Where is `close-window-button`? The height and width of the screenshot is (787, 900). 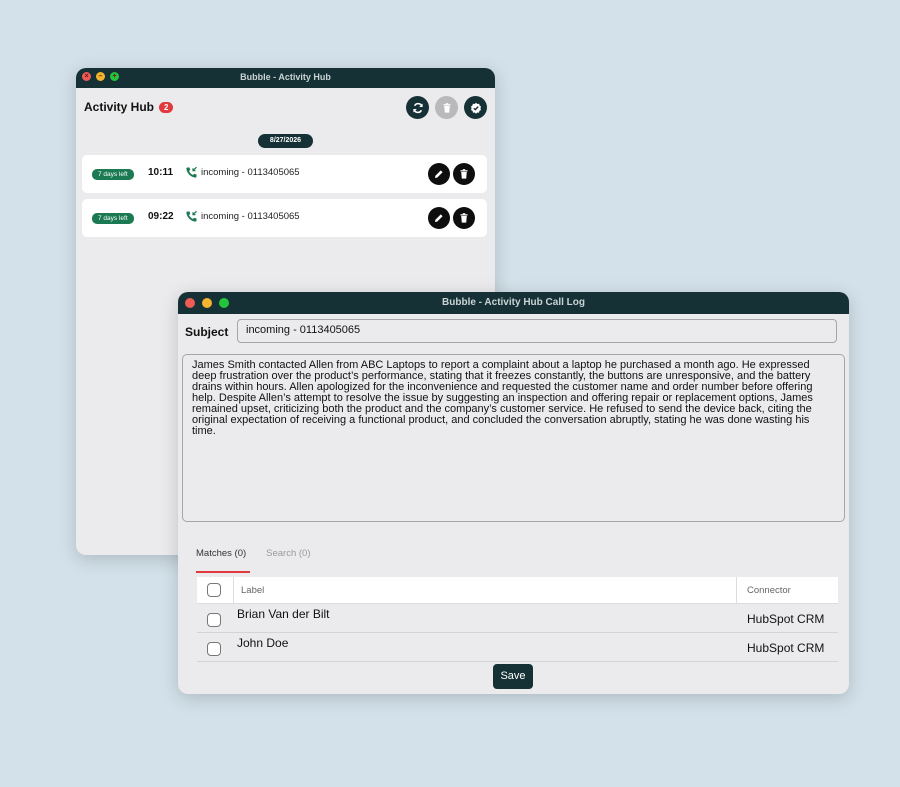 close-window-button is located at coordinates (190, 303).